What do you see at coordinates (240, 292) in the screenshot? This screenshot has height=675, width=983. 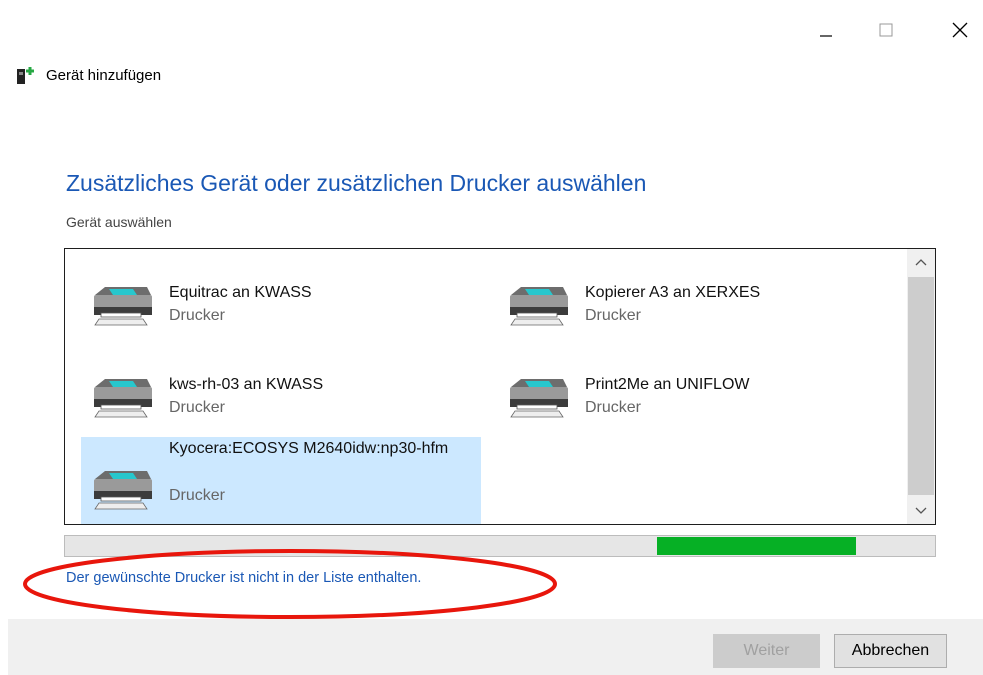 I see `device-name: Equitrac an KWASS` at bounding box center [240, 292].